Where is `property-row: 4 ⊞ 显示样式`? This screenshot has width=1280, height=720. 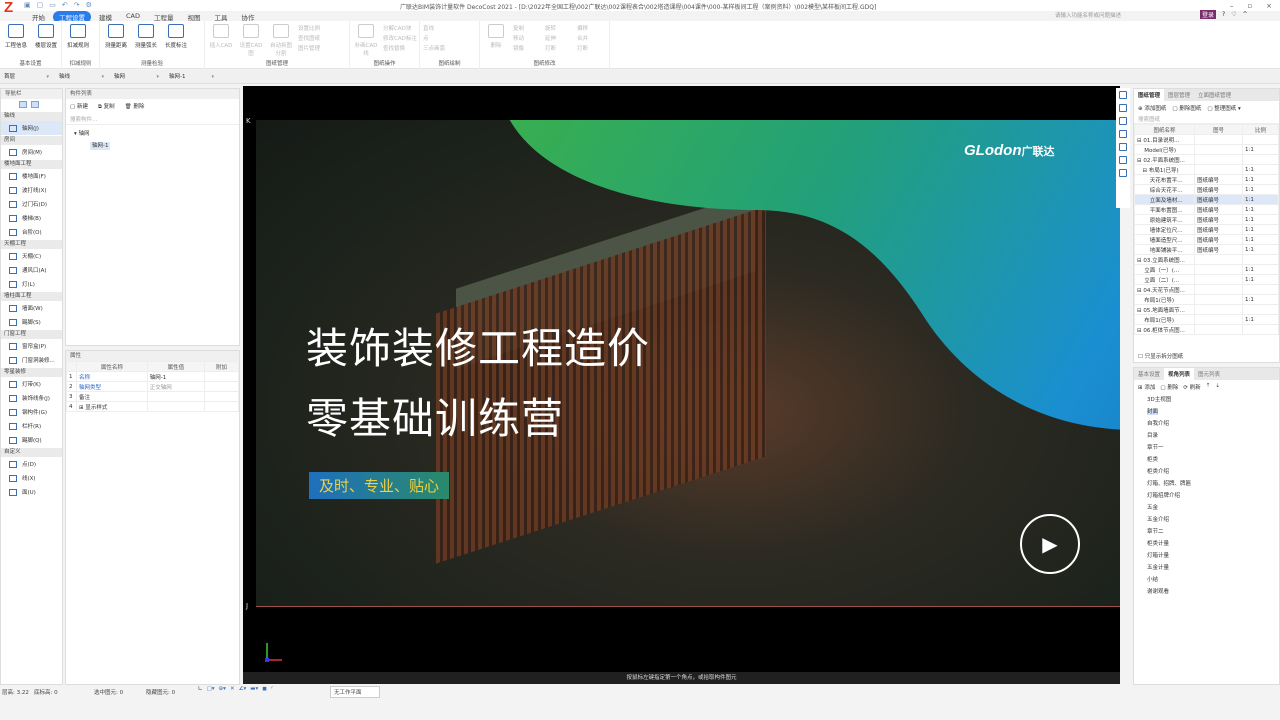
property-row: 4 ⊞ 显示样式 is located at coordinates (152, 406).